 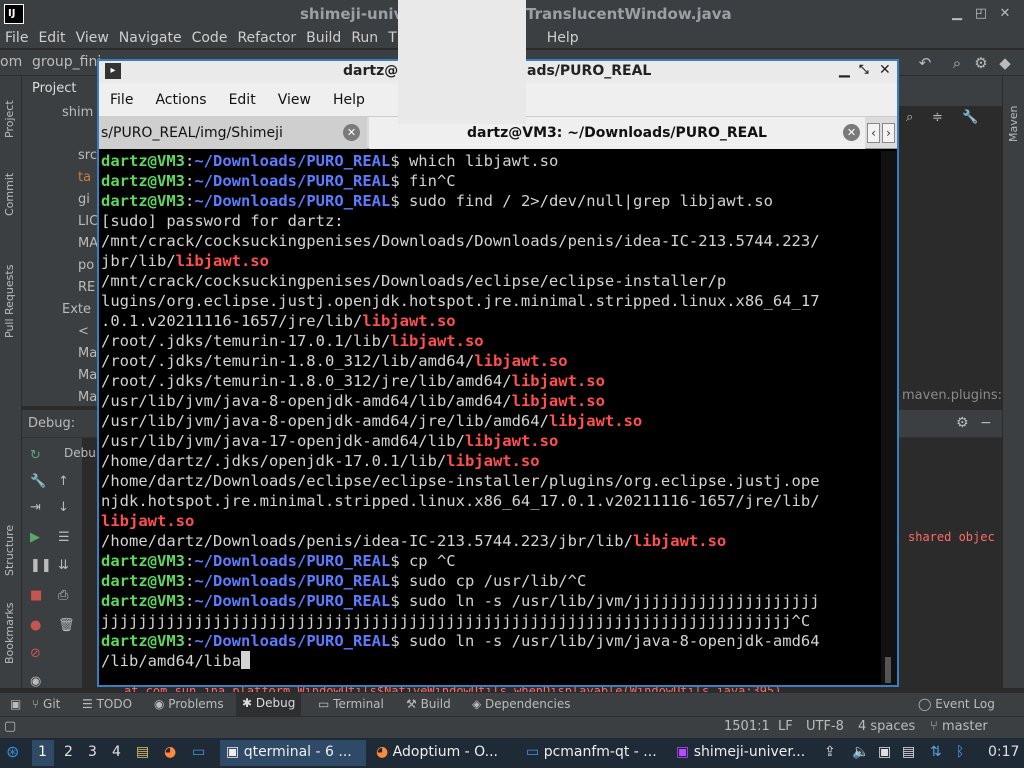 I want to click on camera-icon: ◉, so click(x=35, y=681).